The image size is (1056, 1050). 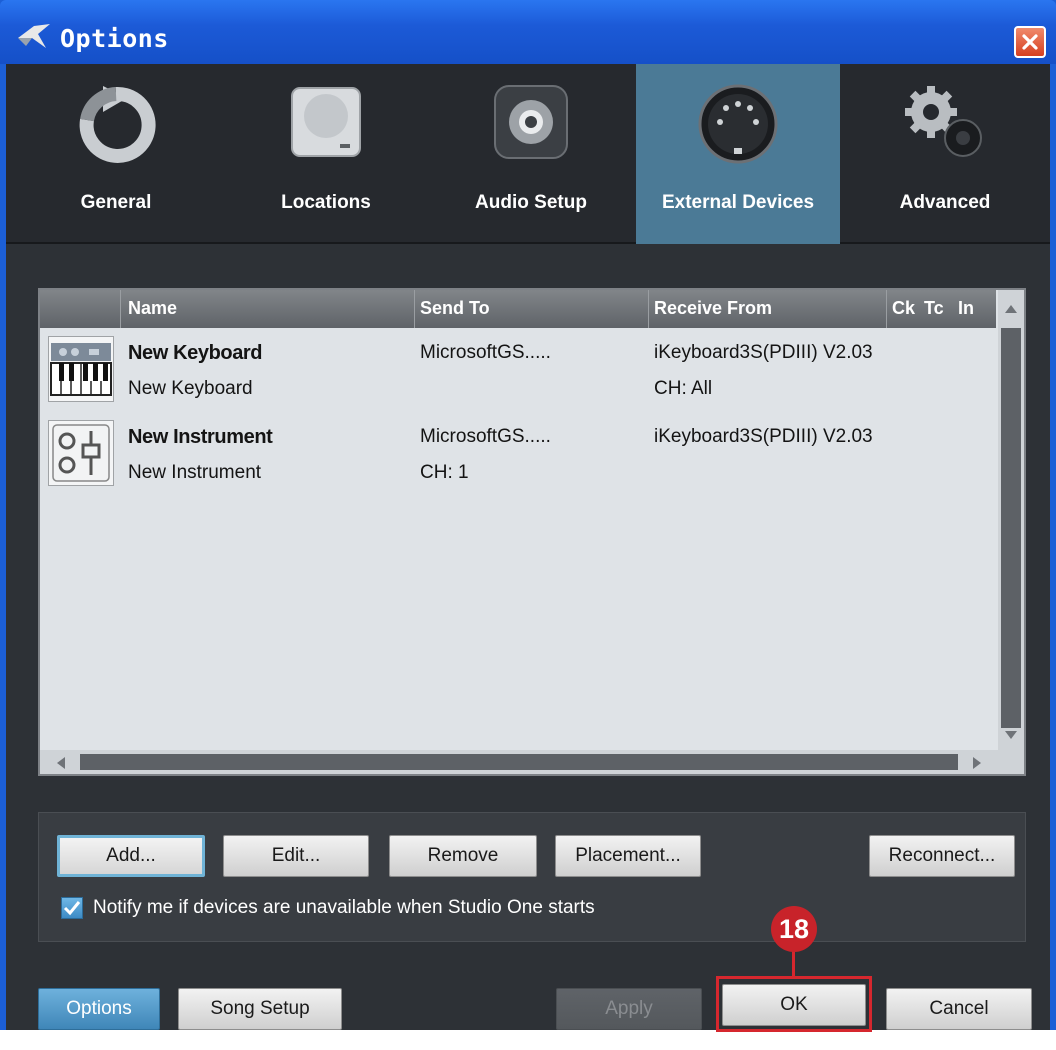 I want to click on close-button, so click(x=1030, y=42).